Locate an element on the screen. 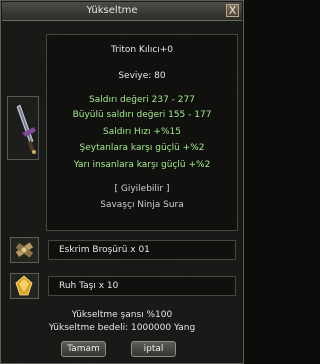  scroll-icon is located at coordinates (24, 250).